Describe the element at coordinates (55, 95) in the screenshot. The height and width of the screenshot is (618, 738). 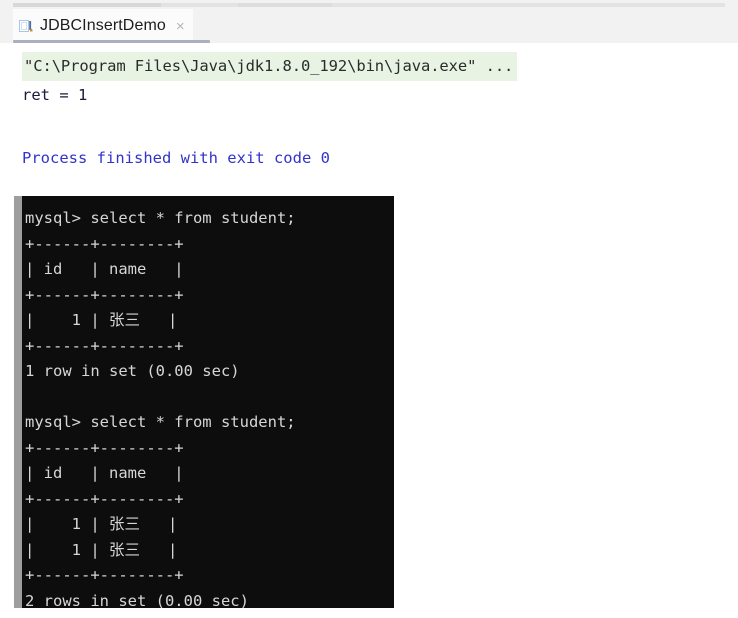
I see `console-output-line: ret = 1` at that location.